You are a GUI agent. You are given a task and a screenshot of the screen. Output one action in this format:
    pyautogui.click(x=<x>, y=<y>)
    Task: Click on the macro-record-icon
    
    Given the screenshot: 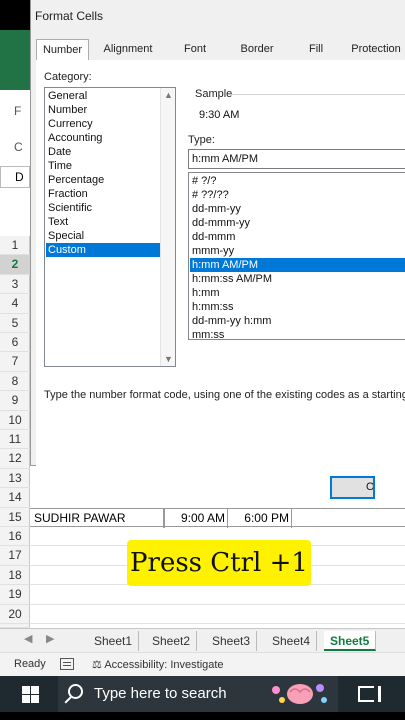 What is the action you would take?
    pyautogui.click(x=67, y=664)
    